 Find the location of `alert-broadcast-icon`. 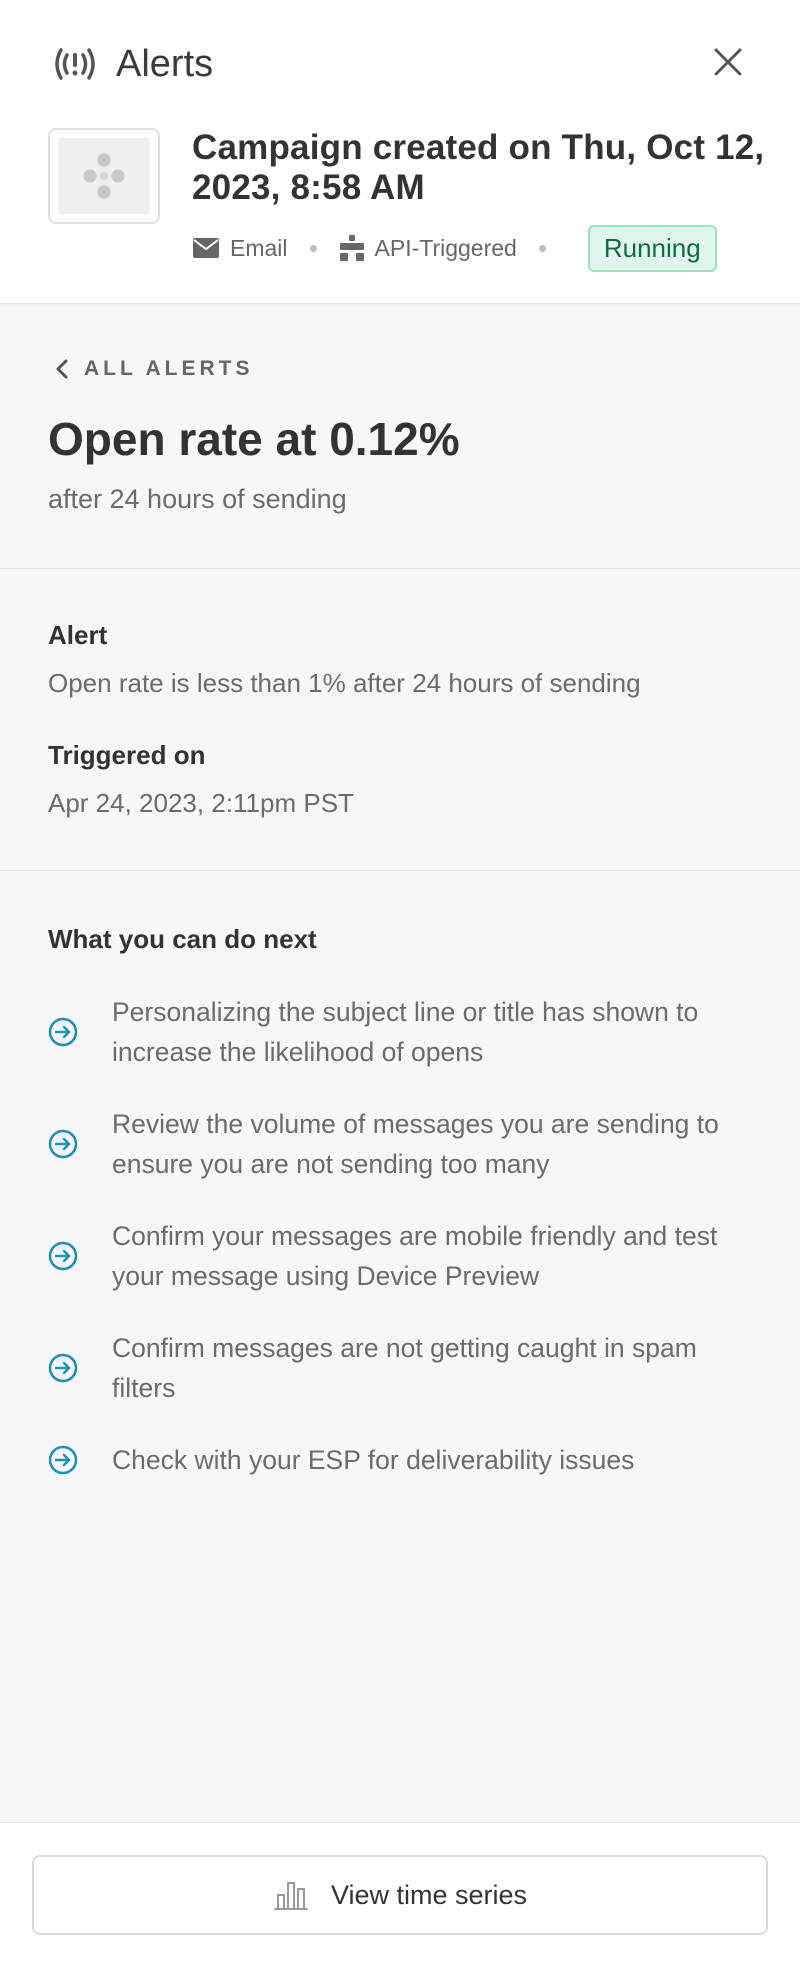

alert-broadcast-icon is located at coordinates (75, 64).